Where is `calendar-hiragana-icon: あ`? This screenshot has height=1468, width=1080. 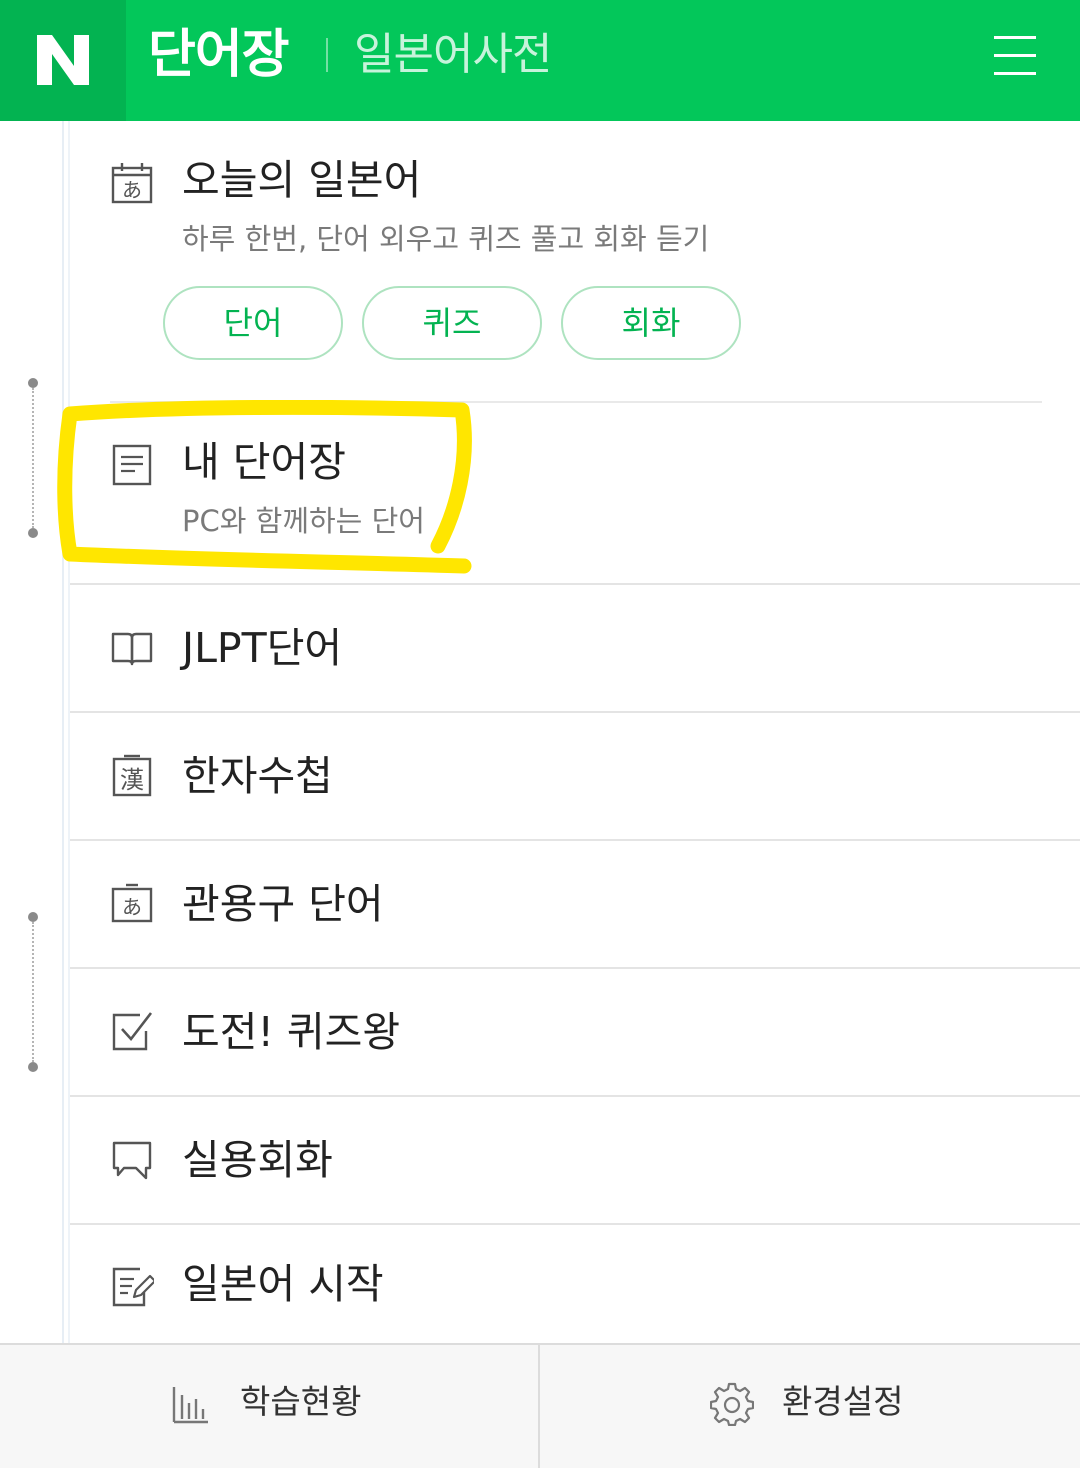 calendar-hiragana-icon: あ is located at coordinates (132, 183).